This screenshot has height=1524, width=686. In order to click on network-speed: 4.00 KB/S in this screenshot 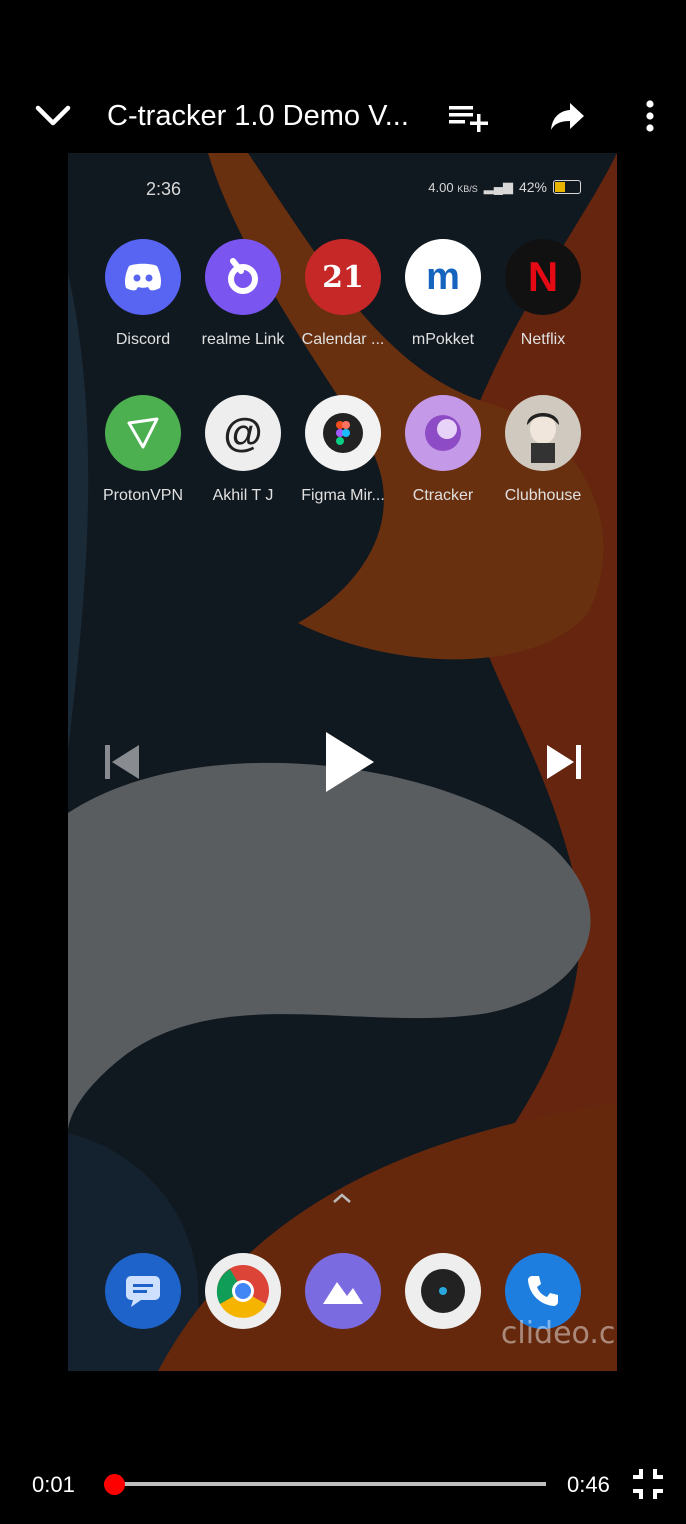, I will do `click(453, 187)`.